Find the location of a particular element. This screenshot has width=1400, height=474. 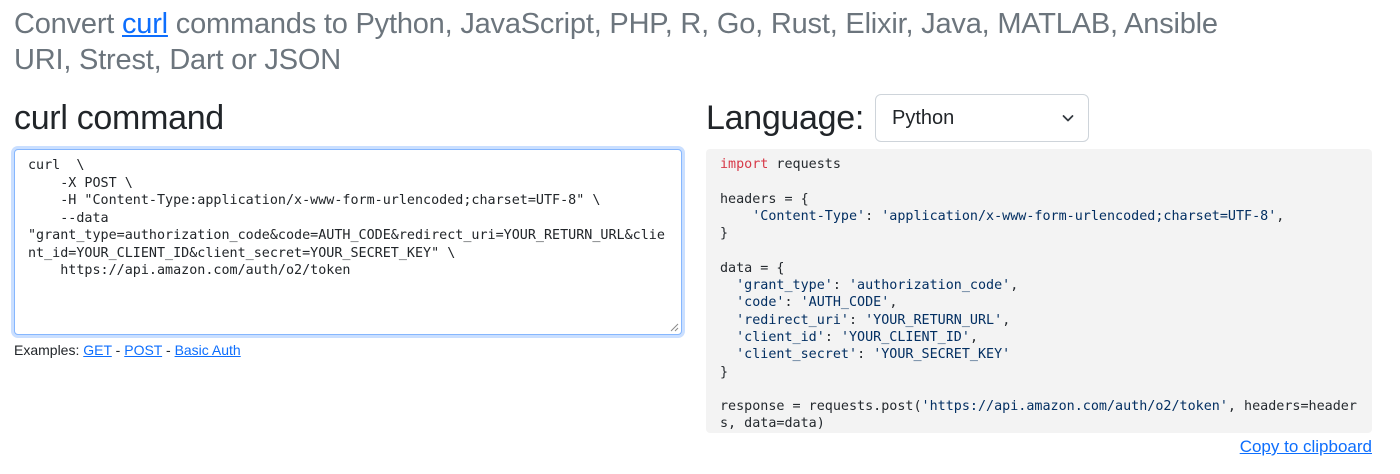

examples-row: Examples: GET - POST - Basic Auth is located at coordinates (127, 350).